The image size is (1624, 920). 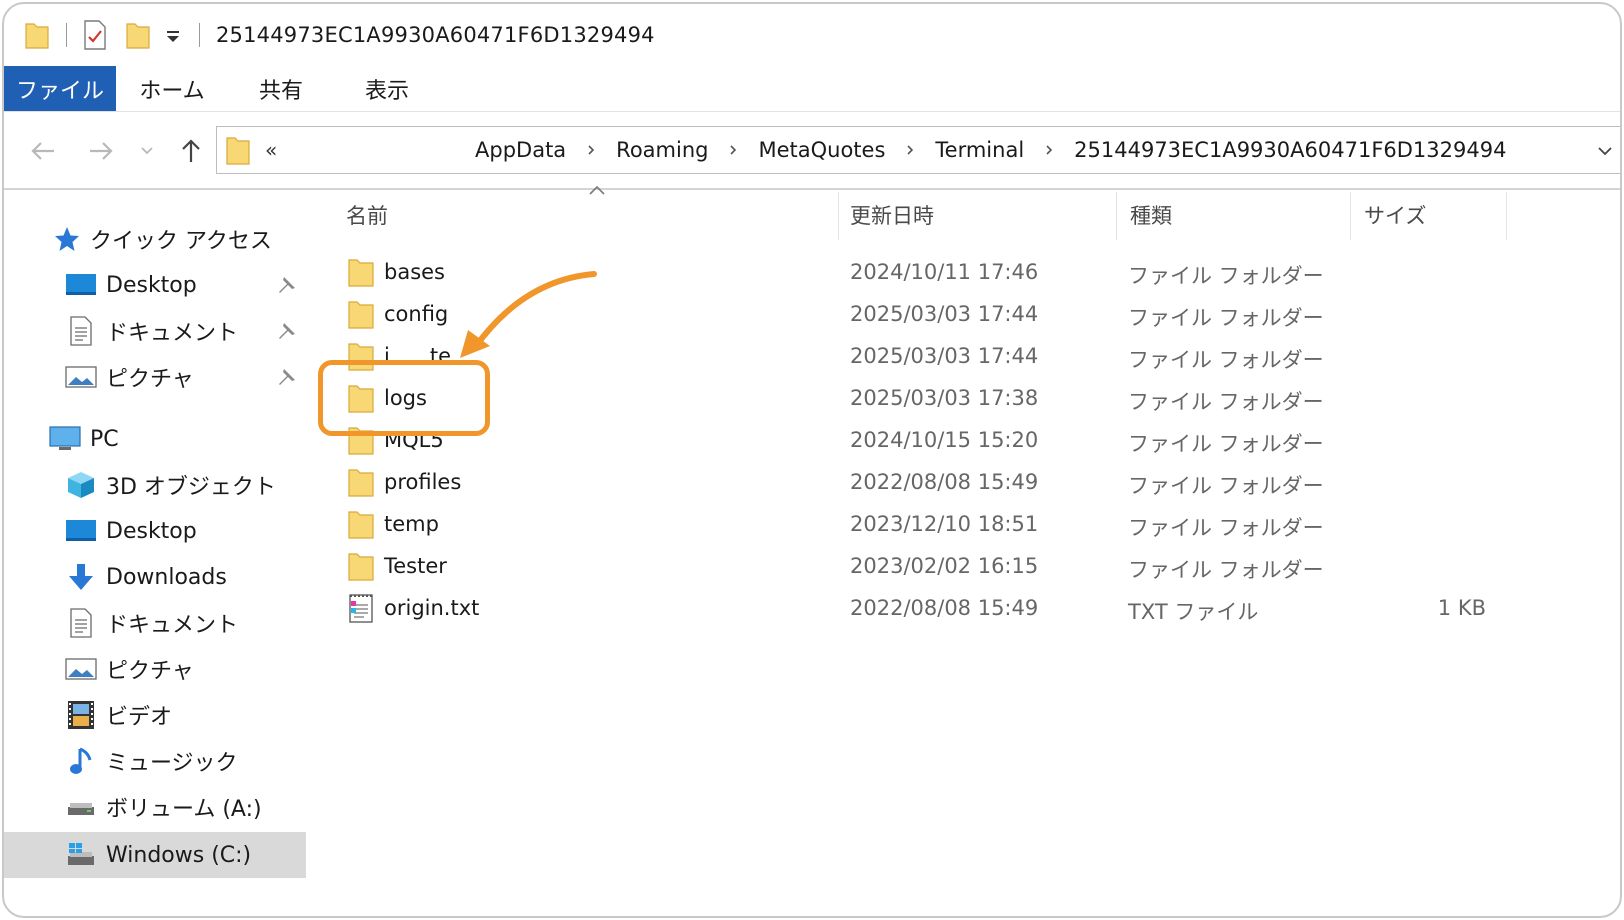 What do you see at coordinates (155, 577) in the screenshot?
I see `sidebar-item-downloads: Downloads` at bounding box center [155, 577].